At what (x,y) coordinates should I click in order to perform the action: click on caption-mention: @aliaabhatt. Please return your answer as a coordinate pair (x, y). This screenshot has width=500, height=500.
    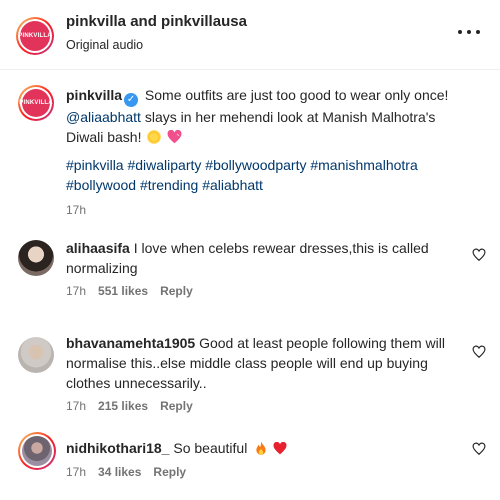
    Looking at the image, I should click on (103, 117).